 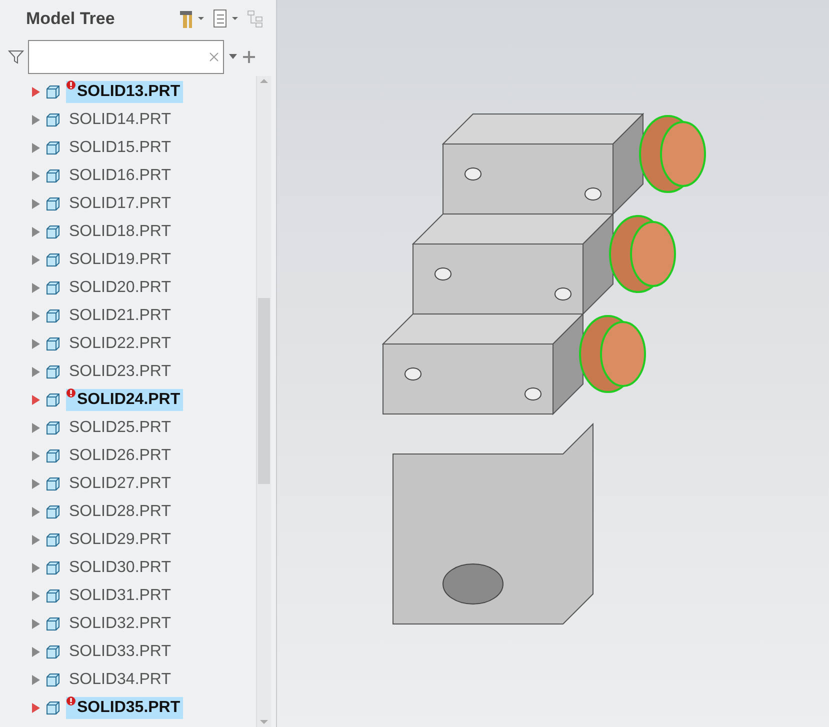 I want to click on tree-item: SOLID21.PRT, so click(x=120, y=316).